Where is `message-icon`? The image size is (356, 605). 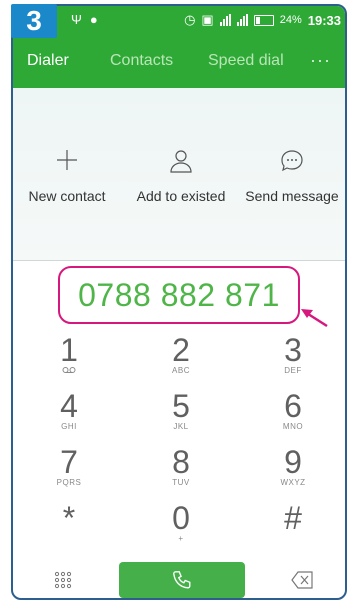
message-icon is located at coordinates (291, 165).